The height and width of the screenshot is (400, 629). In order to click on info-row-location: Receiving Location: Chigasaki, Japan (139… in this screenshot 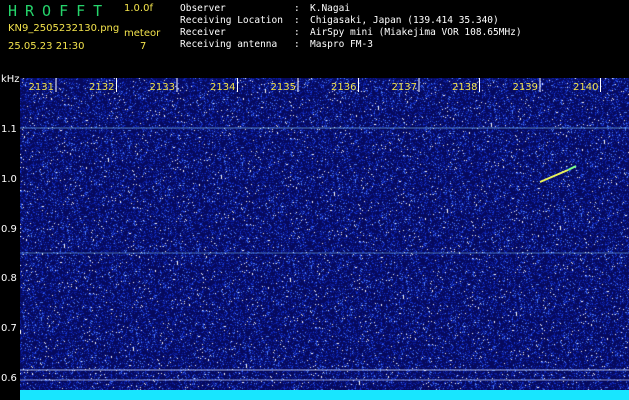, I will do `click(339, 20)`.